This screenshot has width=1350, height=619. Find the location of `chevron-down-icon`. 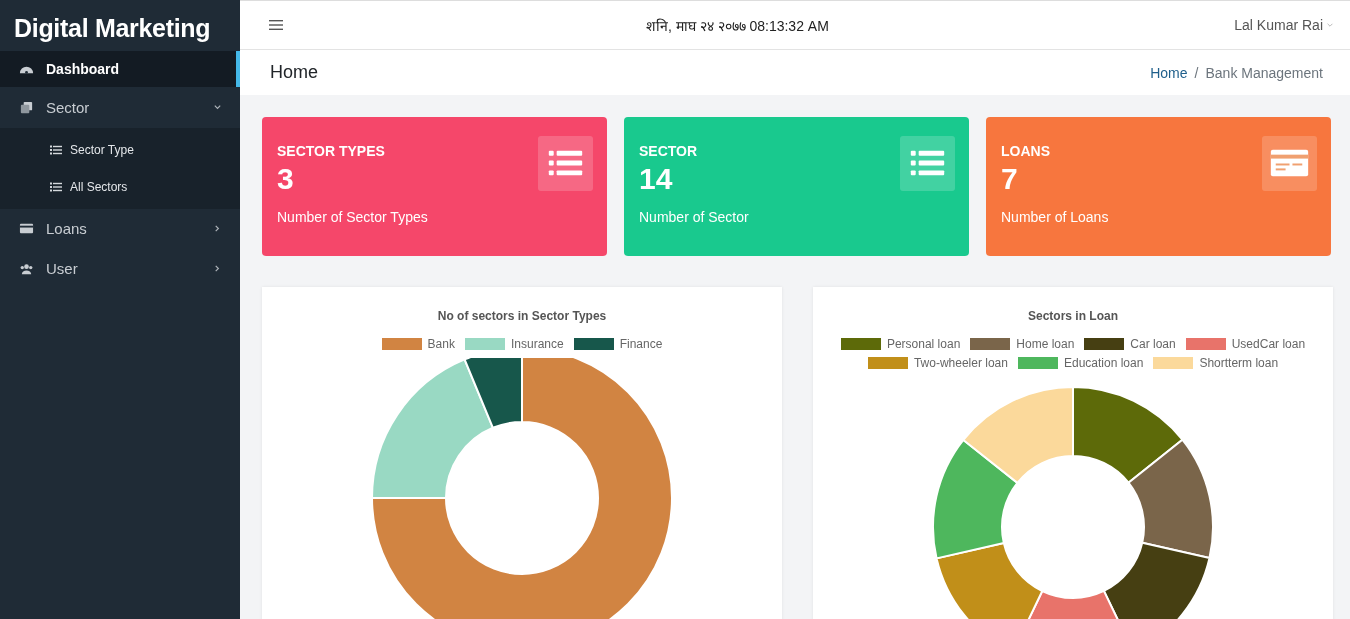

chevron-down-icon is located at coordinates (1330, 25).